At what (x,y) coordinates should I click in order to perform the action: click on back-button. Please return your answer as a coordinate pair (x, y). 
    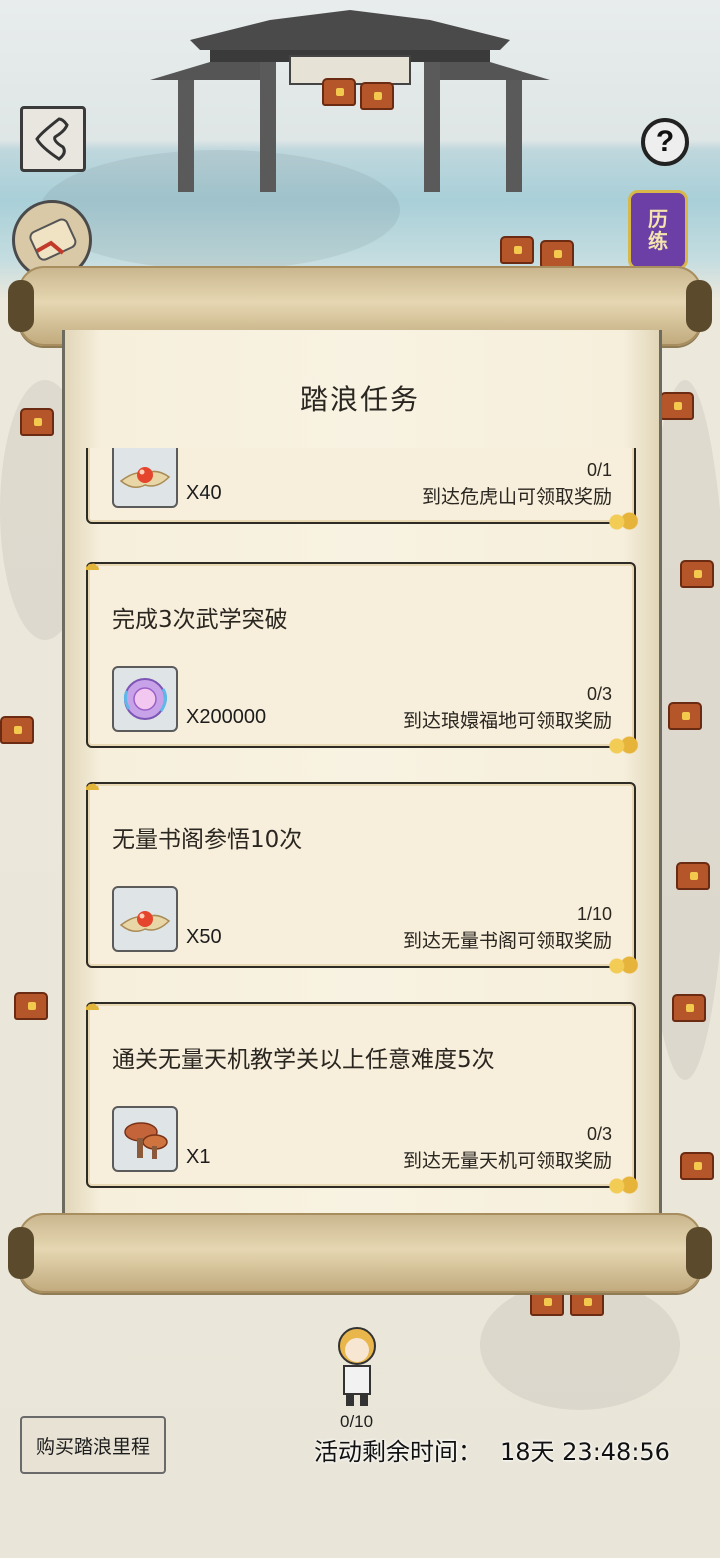
    Looking at the image, I should click on (53, 139).